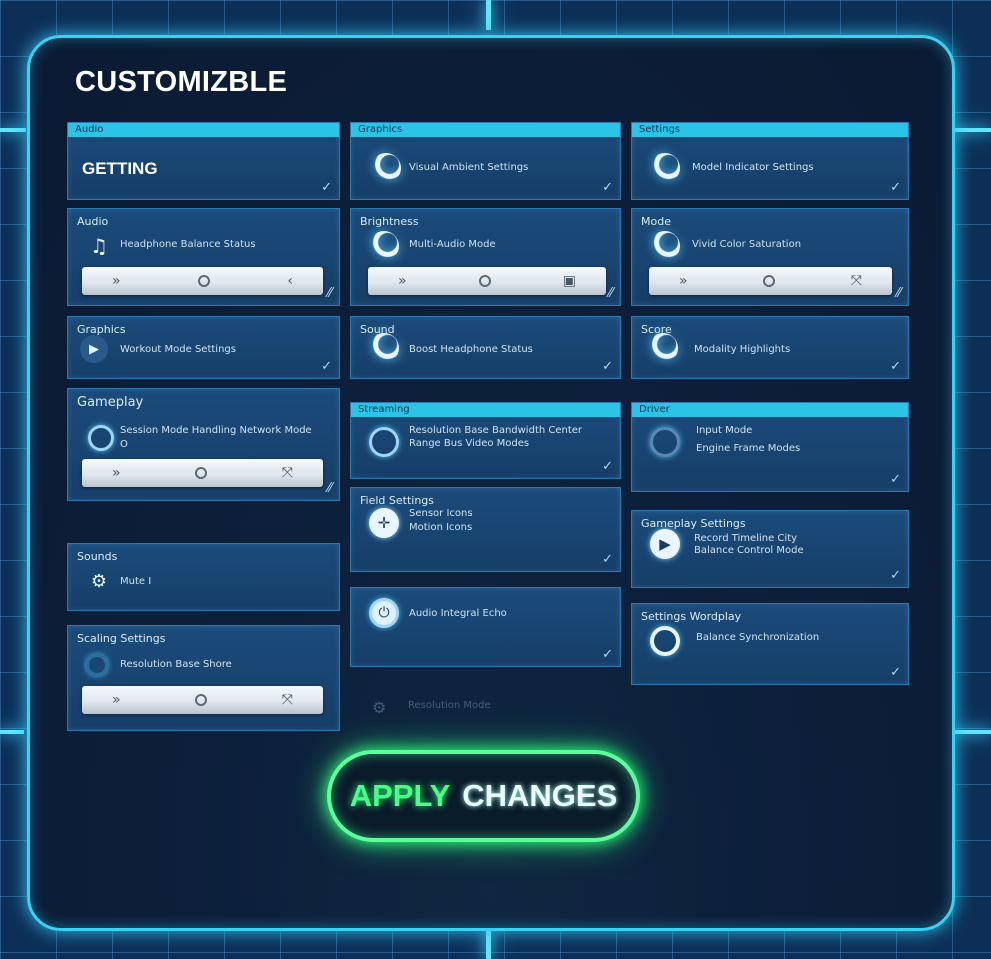  Describe the element at coordinates (485, 130) in the screenshot. I see `card-header: Graphics` at that location.